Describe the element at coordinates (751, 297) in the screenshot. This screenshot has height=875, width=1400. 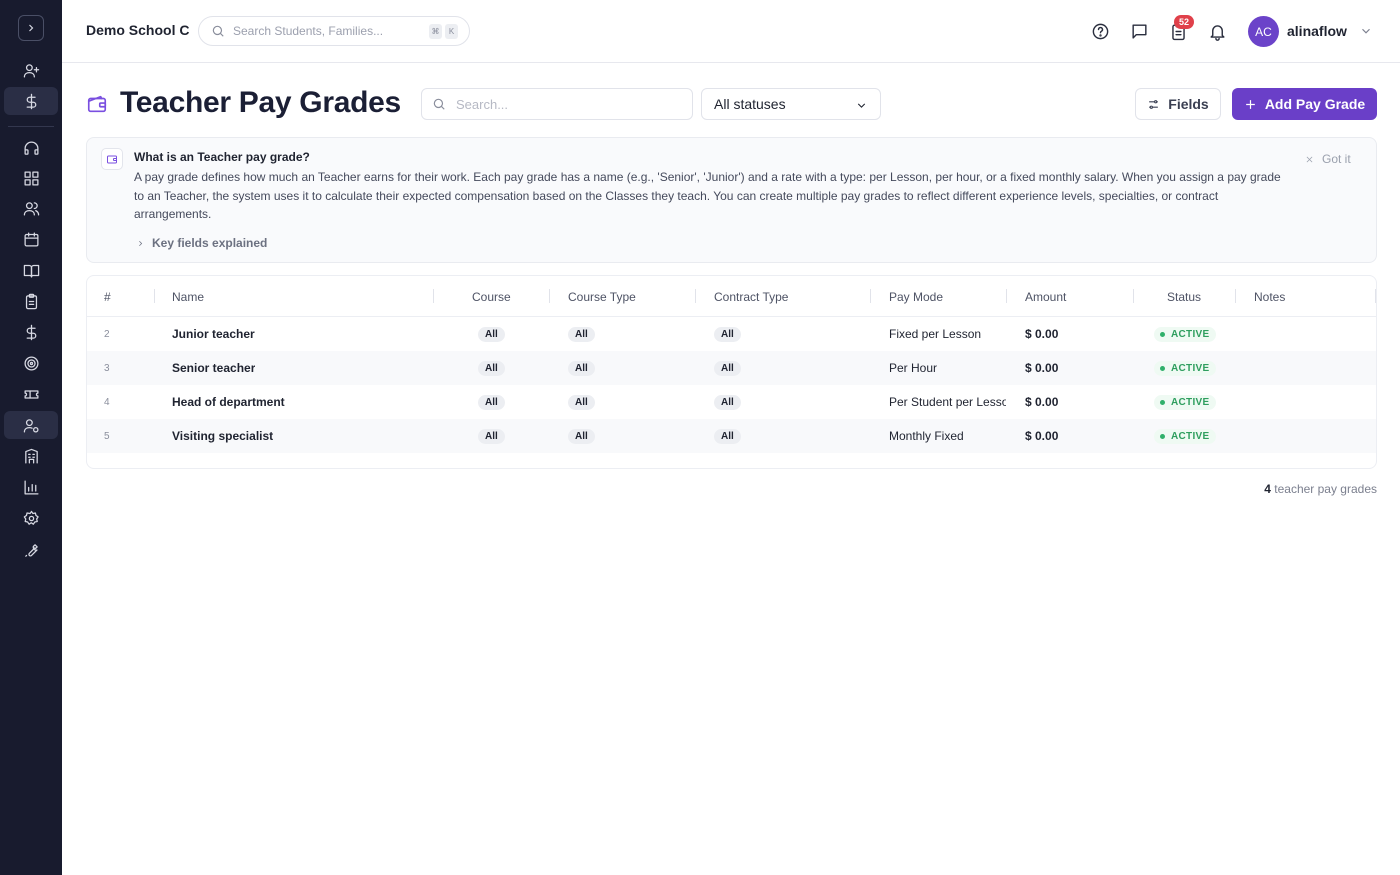
I see `column-header-contract-type: Contract Type` at that location.